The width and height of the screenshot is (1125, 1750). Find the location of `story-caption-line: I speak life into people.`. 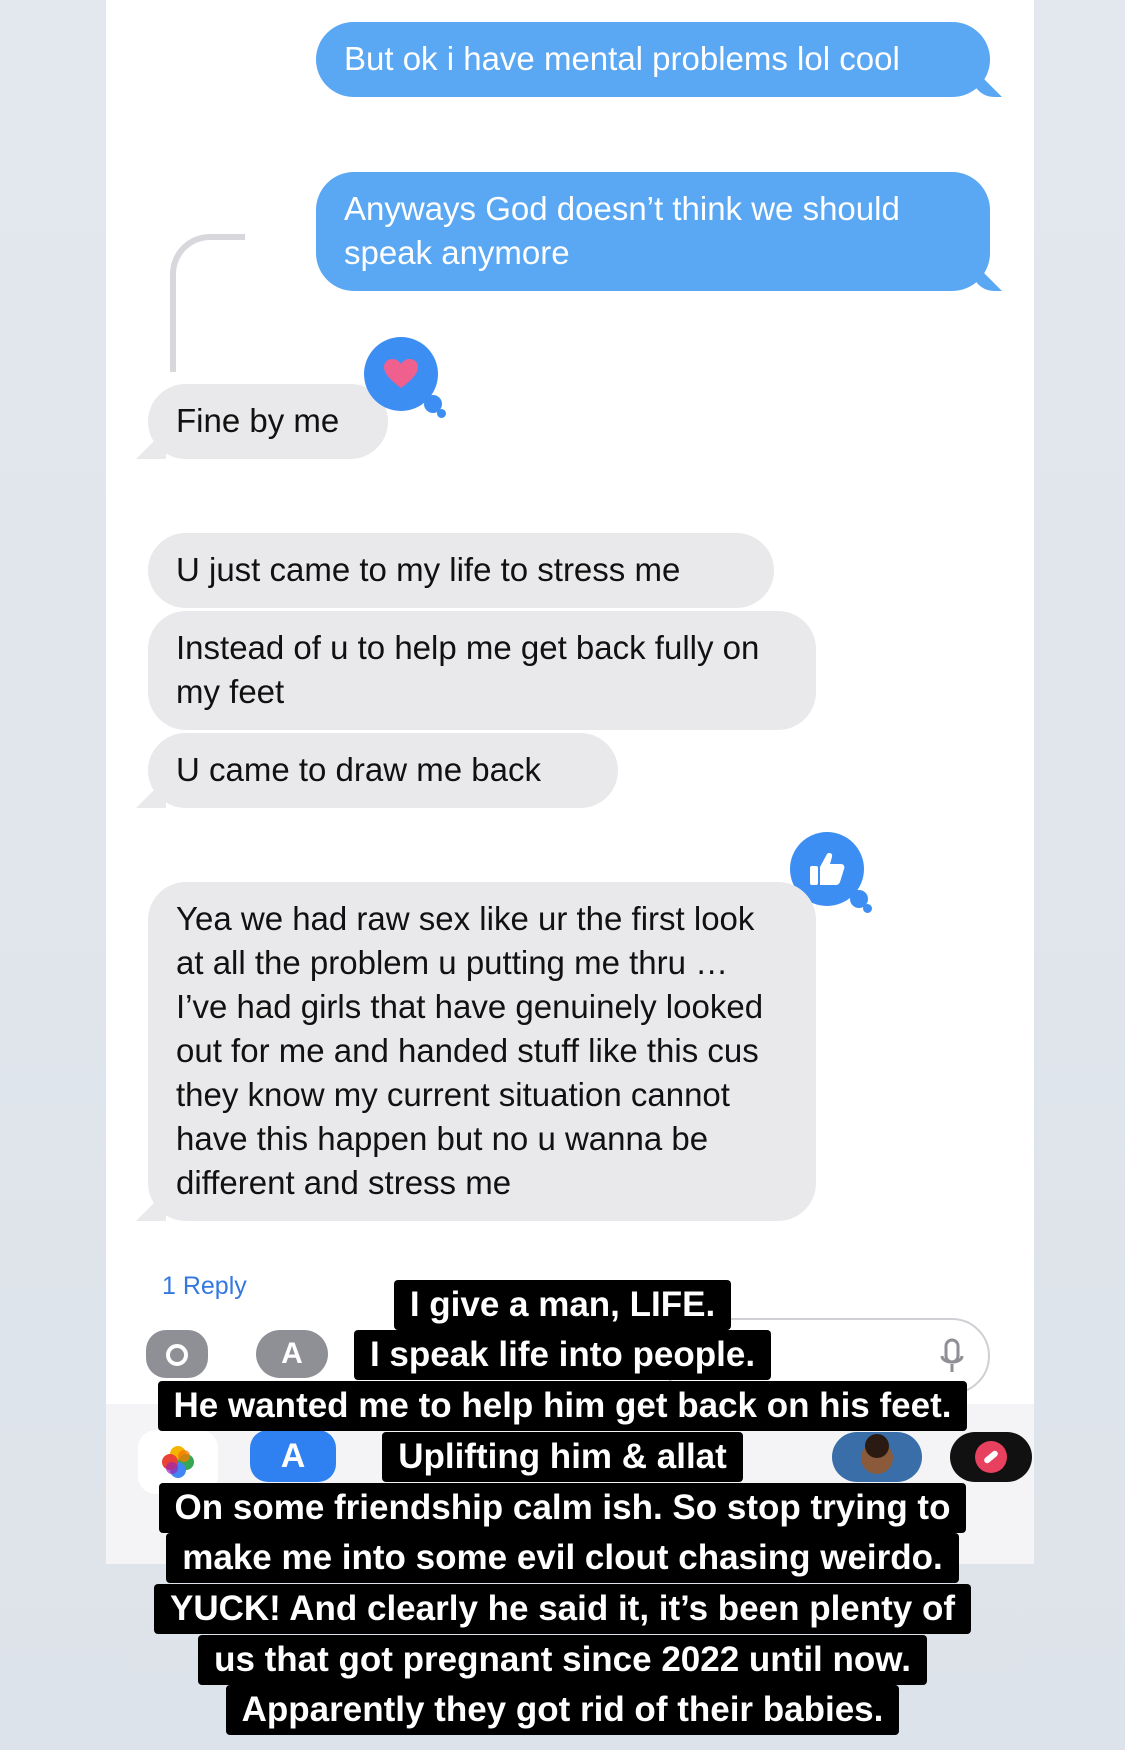

story-caption-line: I speak life into people. is located at coordinates (562, 1355).